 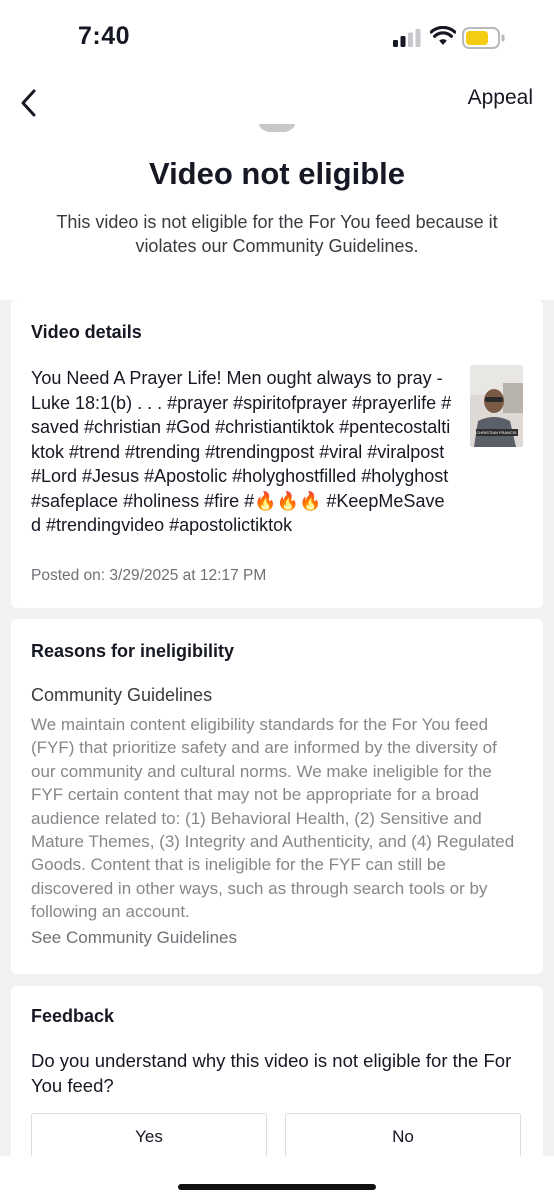 What do you see at coordinates (122, 695) in the screenshot?
I see `reason-category: Community Guidelines` at bounding box center [122, 695].